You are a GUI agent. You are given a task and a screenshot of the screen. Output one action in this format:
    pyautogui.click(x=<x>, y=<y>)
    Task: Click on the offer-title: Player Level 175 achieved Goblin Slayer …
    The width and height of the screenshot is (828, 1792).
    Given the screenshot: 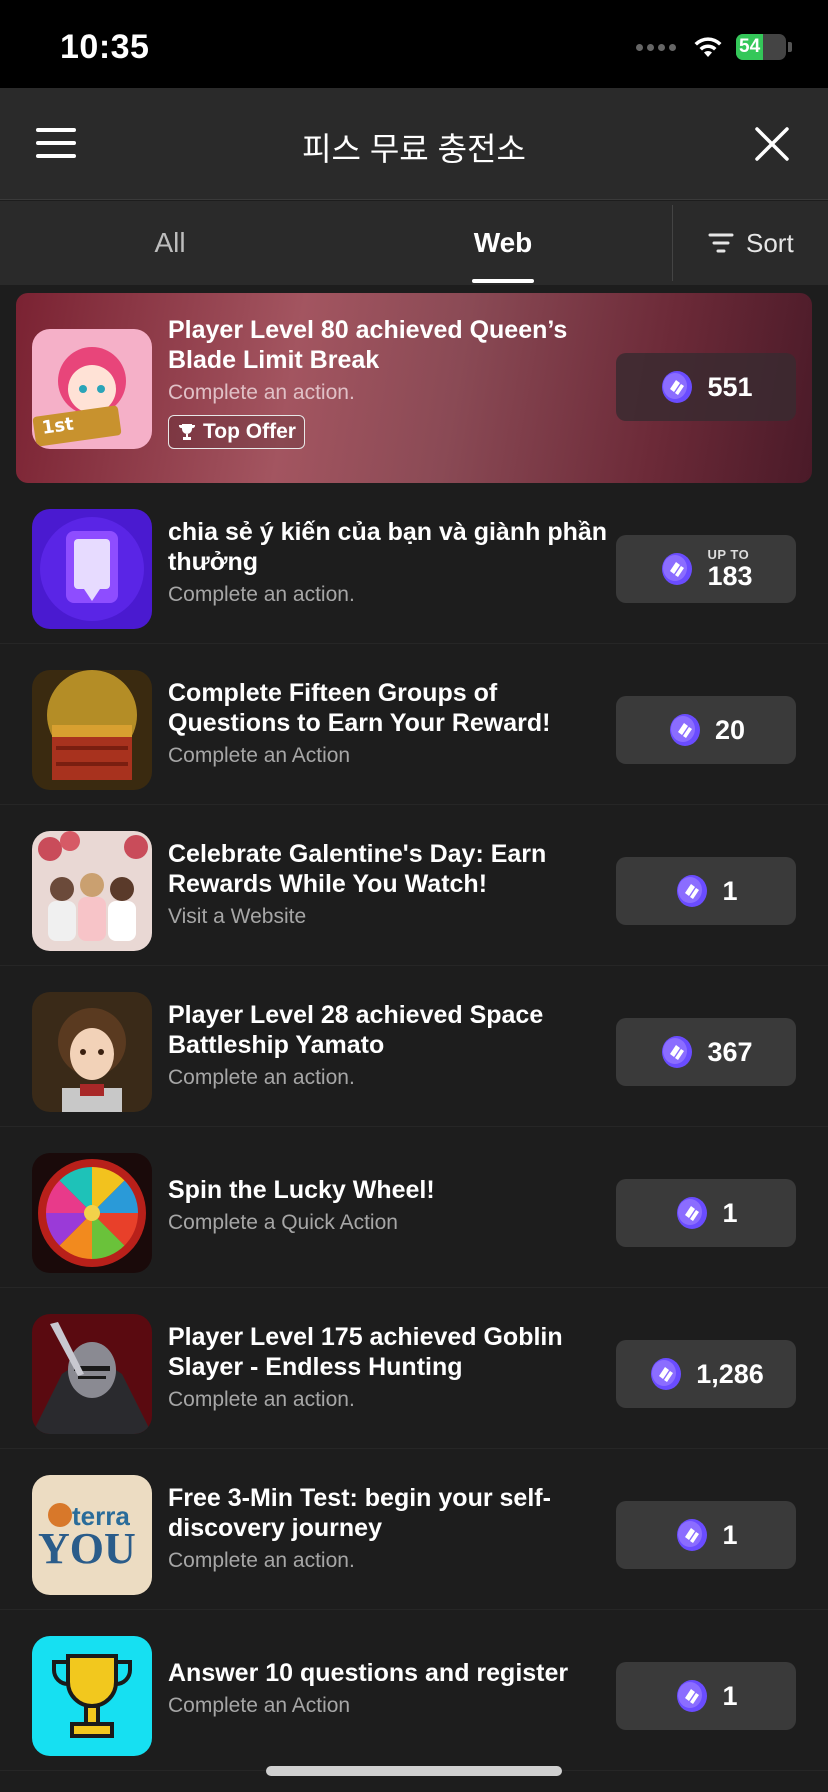 What is the action you would take?
    pyautogui.click(x=365, y=1352)
    